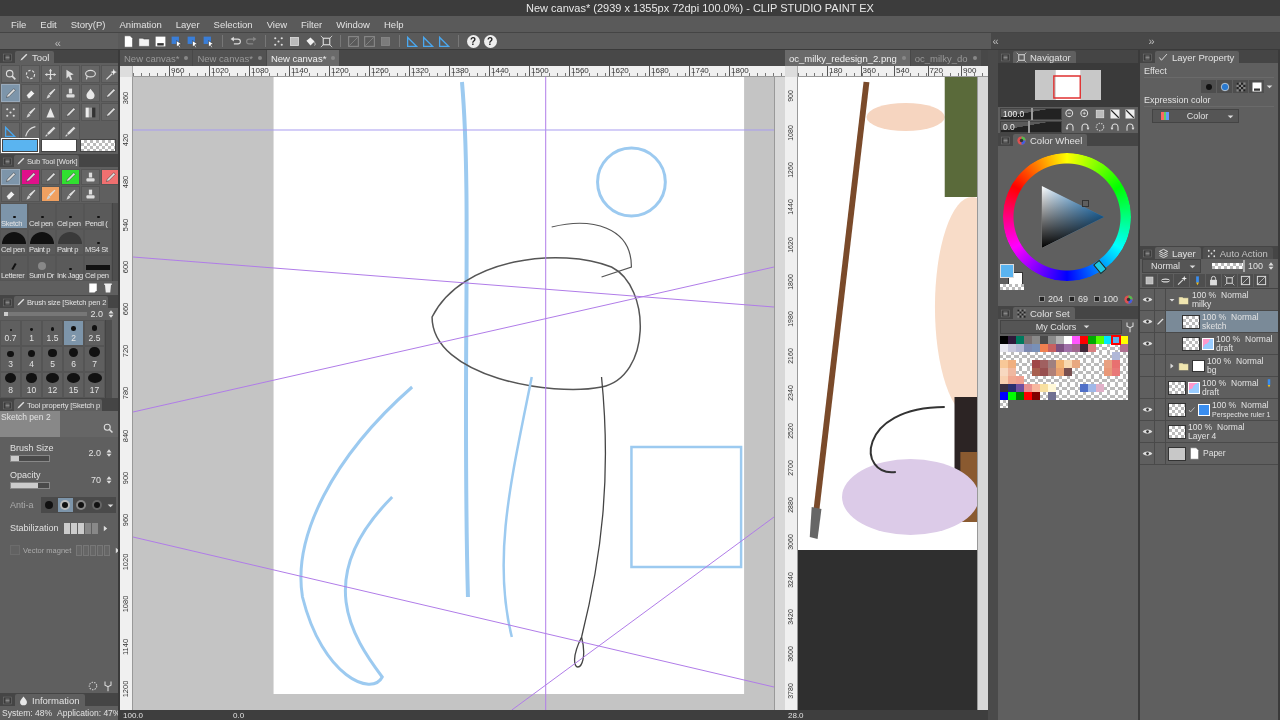  What do you see at coordinates (233, 24) in the screenshot?
I see `menu-item: Selection` at bounding box center [233, 24].